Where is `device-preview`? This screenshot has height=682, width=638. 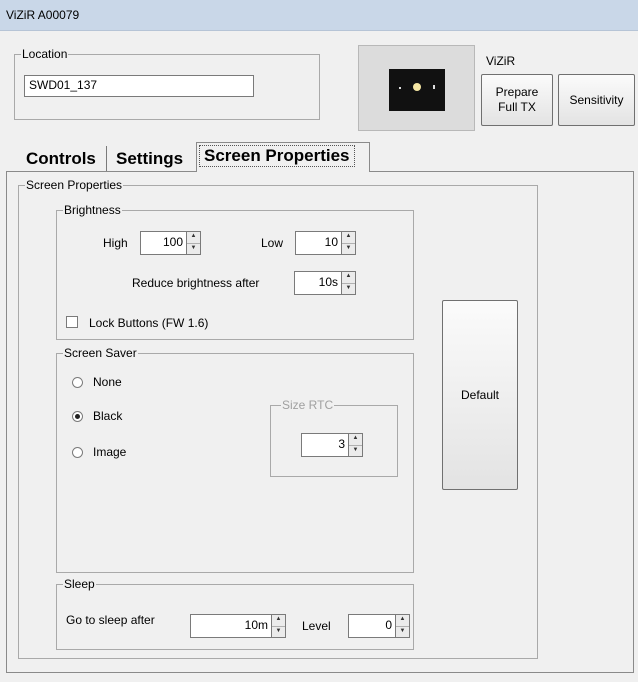 device-preview is located at coordinates (416, 88).